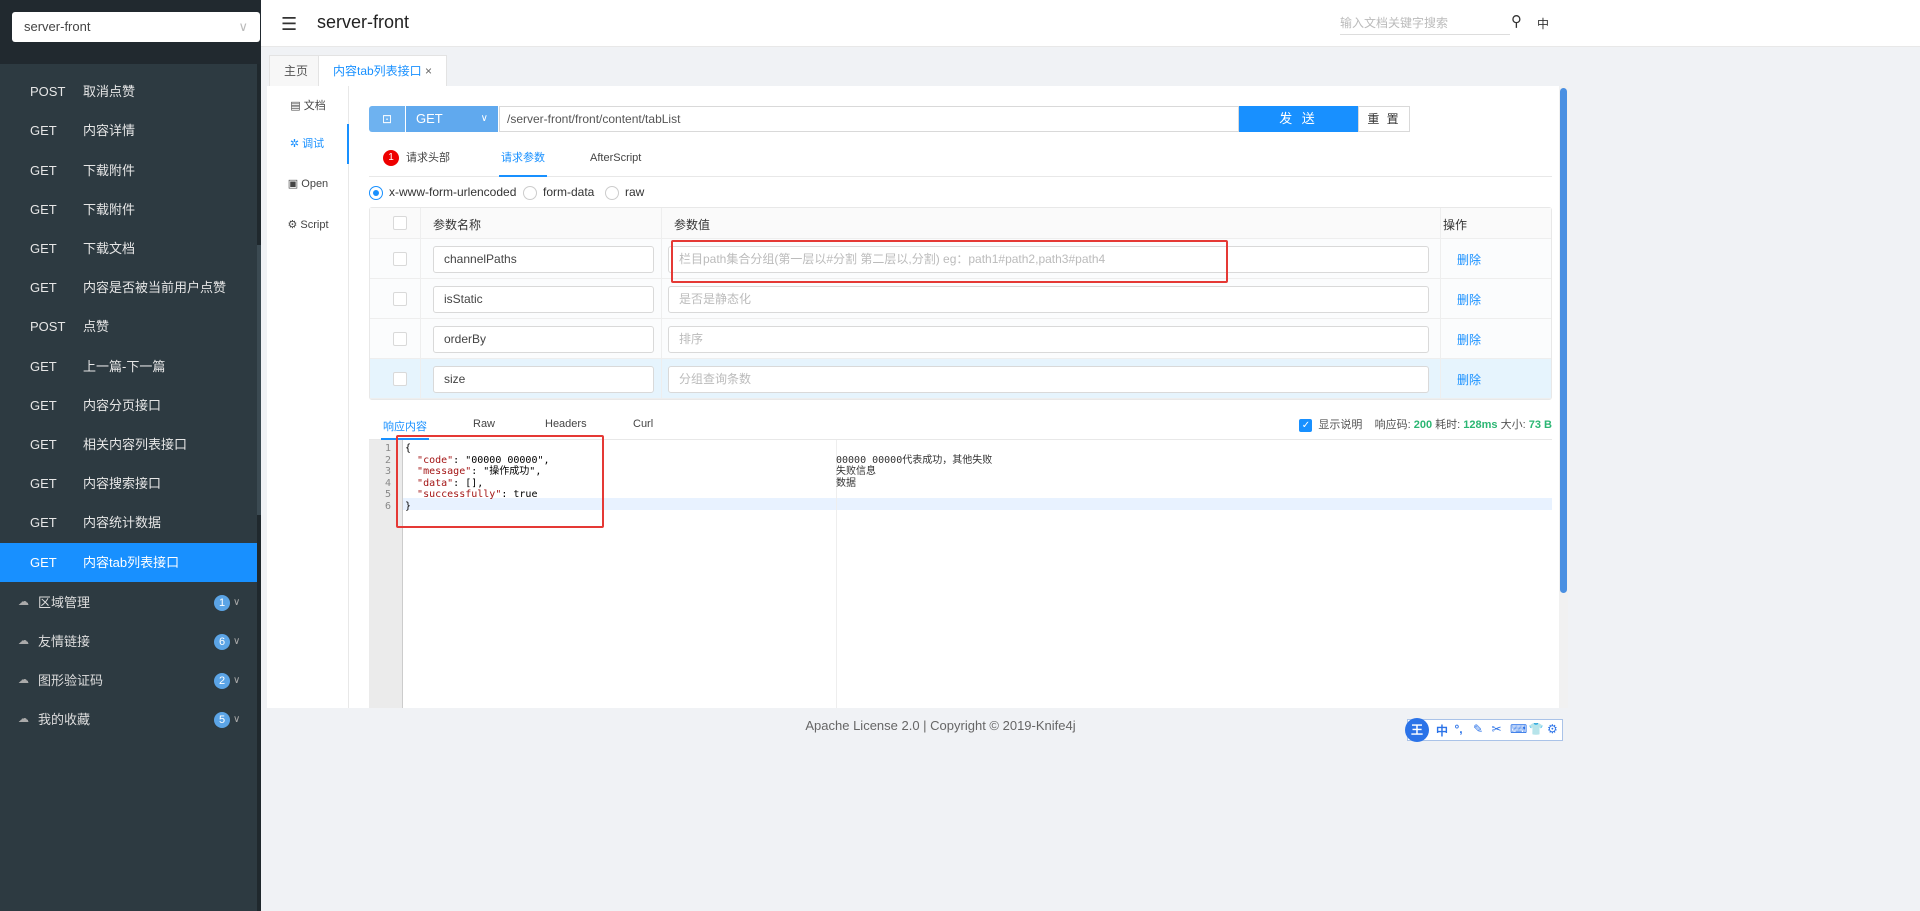 This screenshot has width=1920, height=911. I want to click on language-switch: 中, so click(1543, 23).